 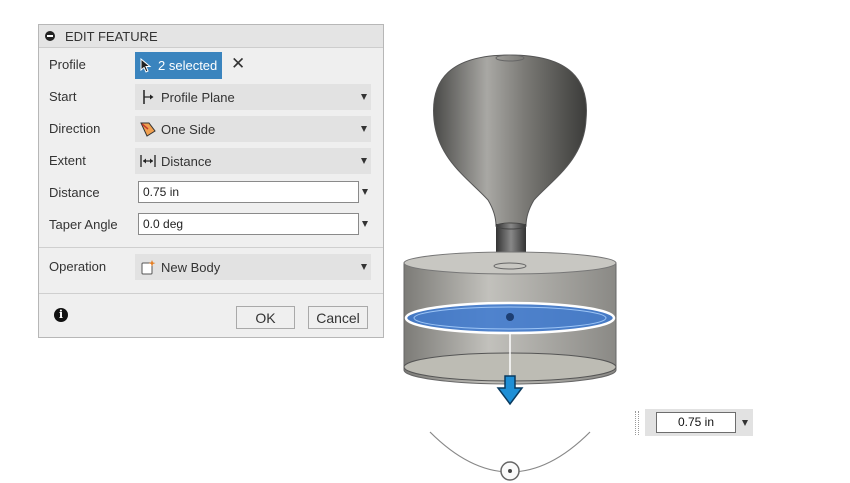 What do you see at coordinates (253, 161) in the screenshot?
I see `extent-dropdown: Distance` at bounding box center [253, 161].